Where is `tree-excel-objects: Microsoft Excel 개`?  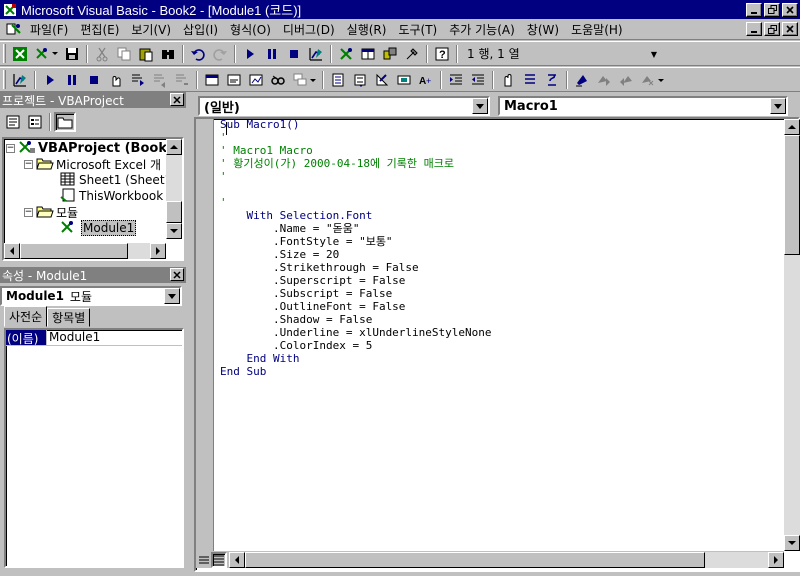 tree-excel-objects: Microsoft Excel 개 is located at coordinates (108, 164).